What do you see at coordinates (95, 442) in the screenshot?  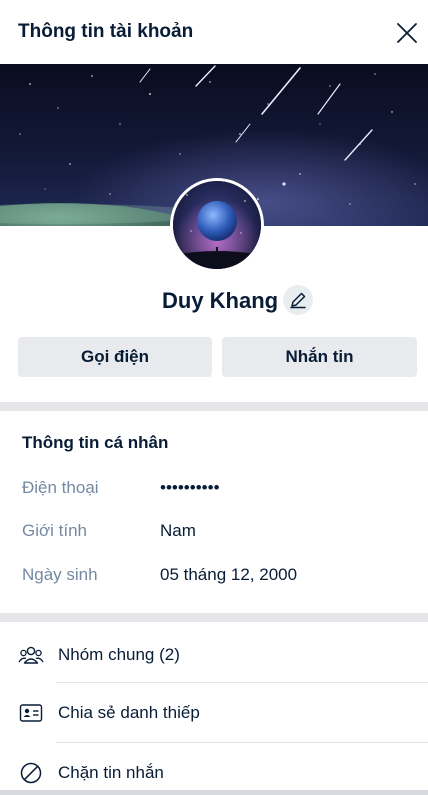 I see `personal-info-title: Thông tin cá nhân` at bounding box center [95, 442].